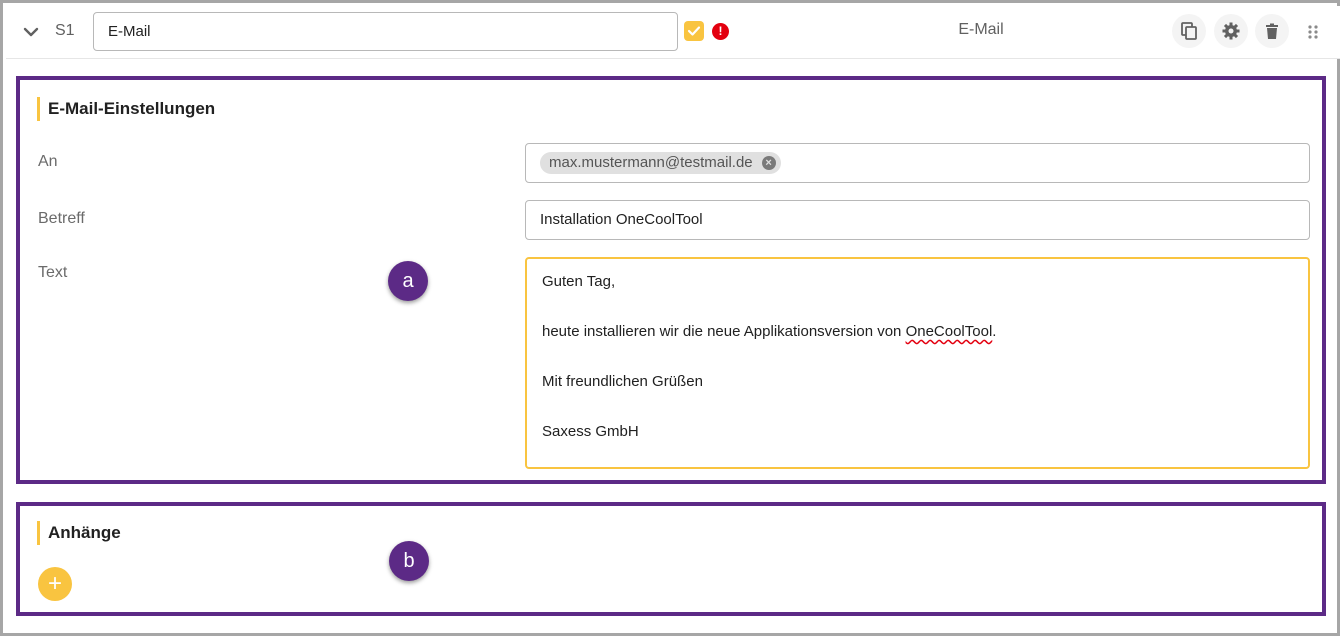  What do you see at coordinates (981, 29) in the screenshot?
I see `step-type-title: E-Mail` at bounding box center [981, 29].